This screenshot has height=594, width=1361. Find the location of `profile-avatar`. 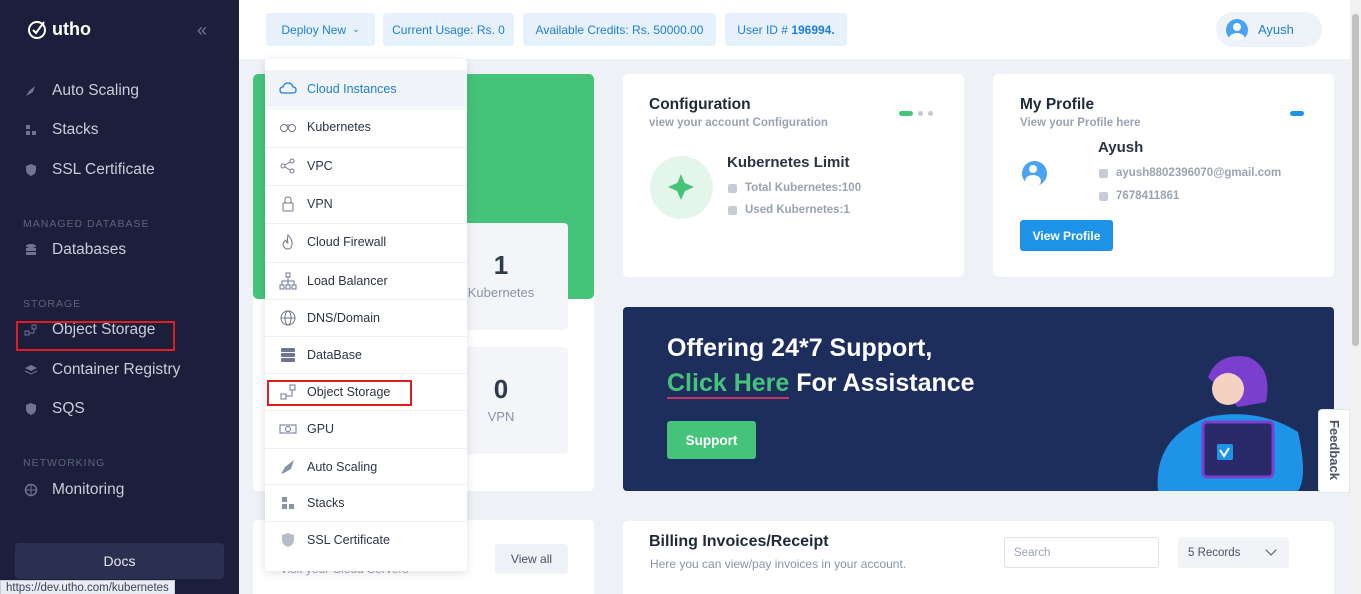

profile-avatar is located at coordinates (1034, 173).